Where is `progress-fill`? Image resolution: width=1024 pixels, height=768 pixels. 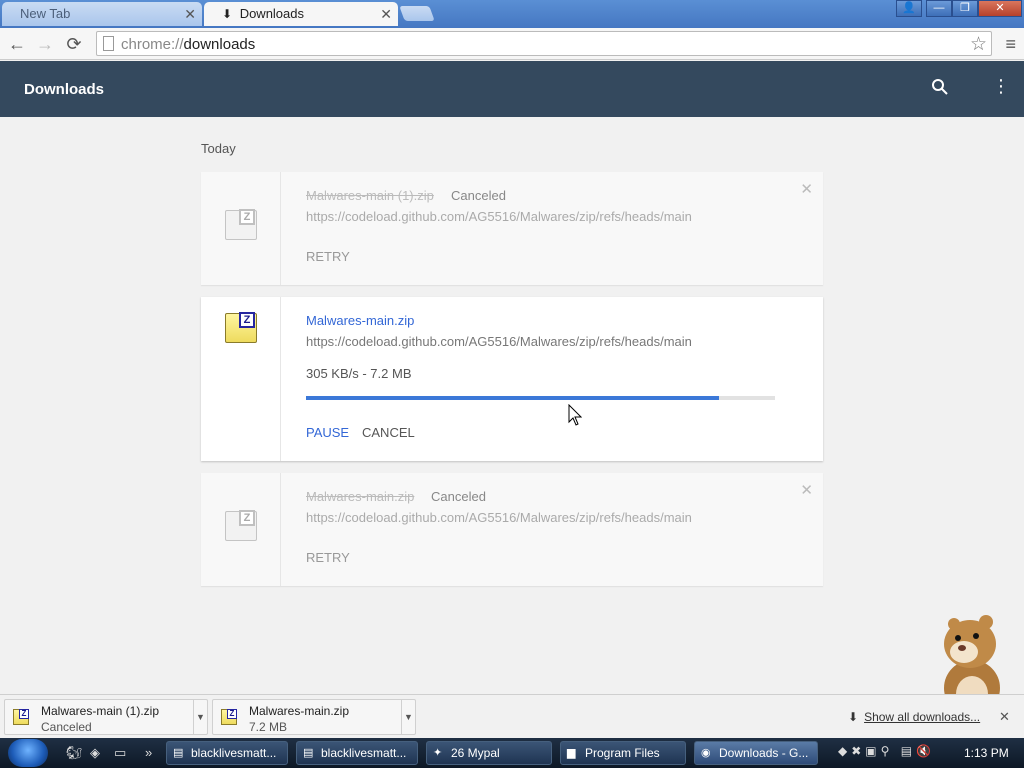 progress-fill is located at coordinates (512, 398).